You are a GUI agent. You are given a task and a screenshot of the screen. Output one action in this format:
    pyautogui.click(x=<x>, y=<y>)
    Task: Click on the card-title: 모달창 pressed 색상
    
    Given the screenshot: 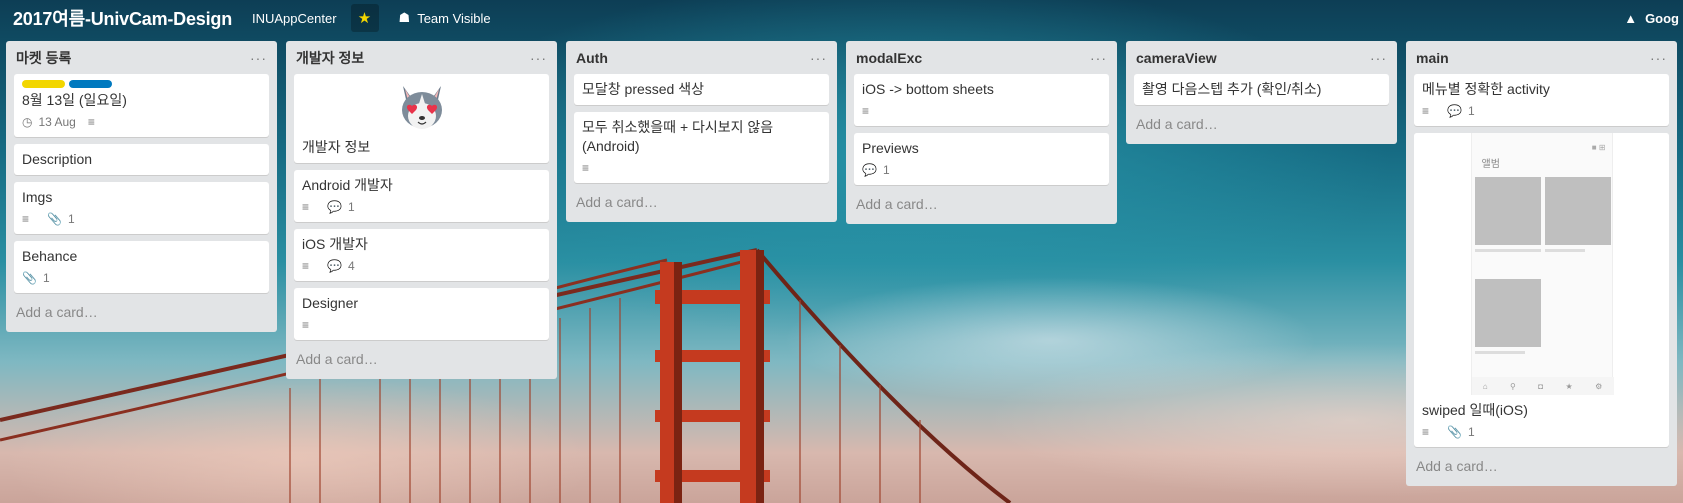 What is the action you would take?
    pyautogui.click(x=643, y=89)
    